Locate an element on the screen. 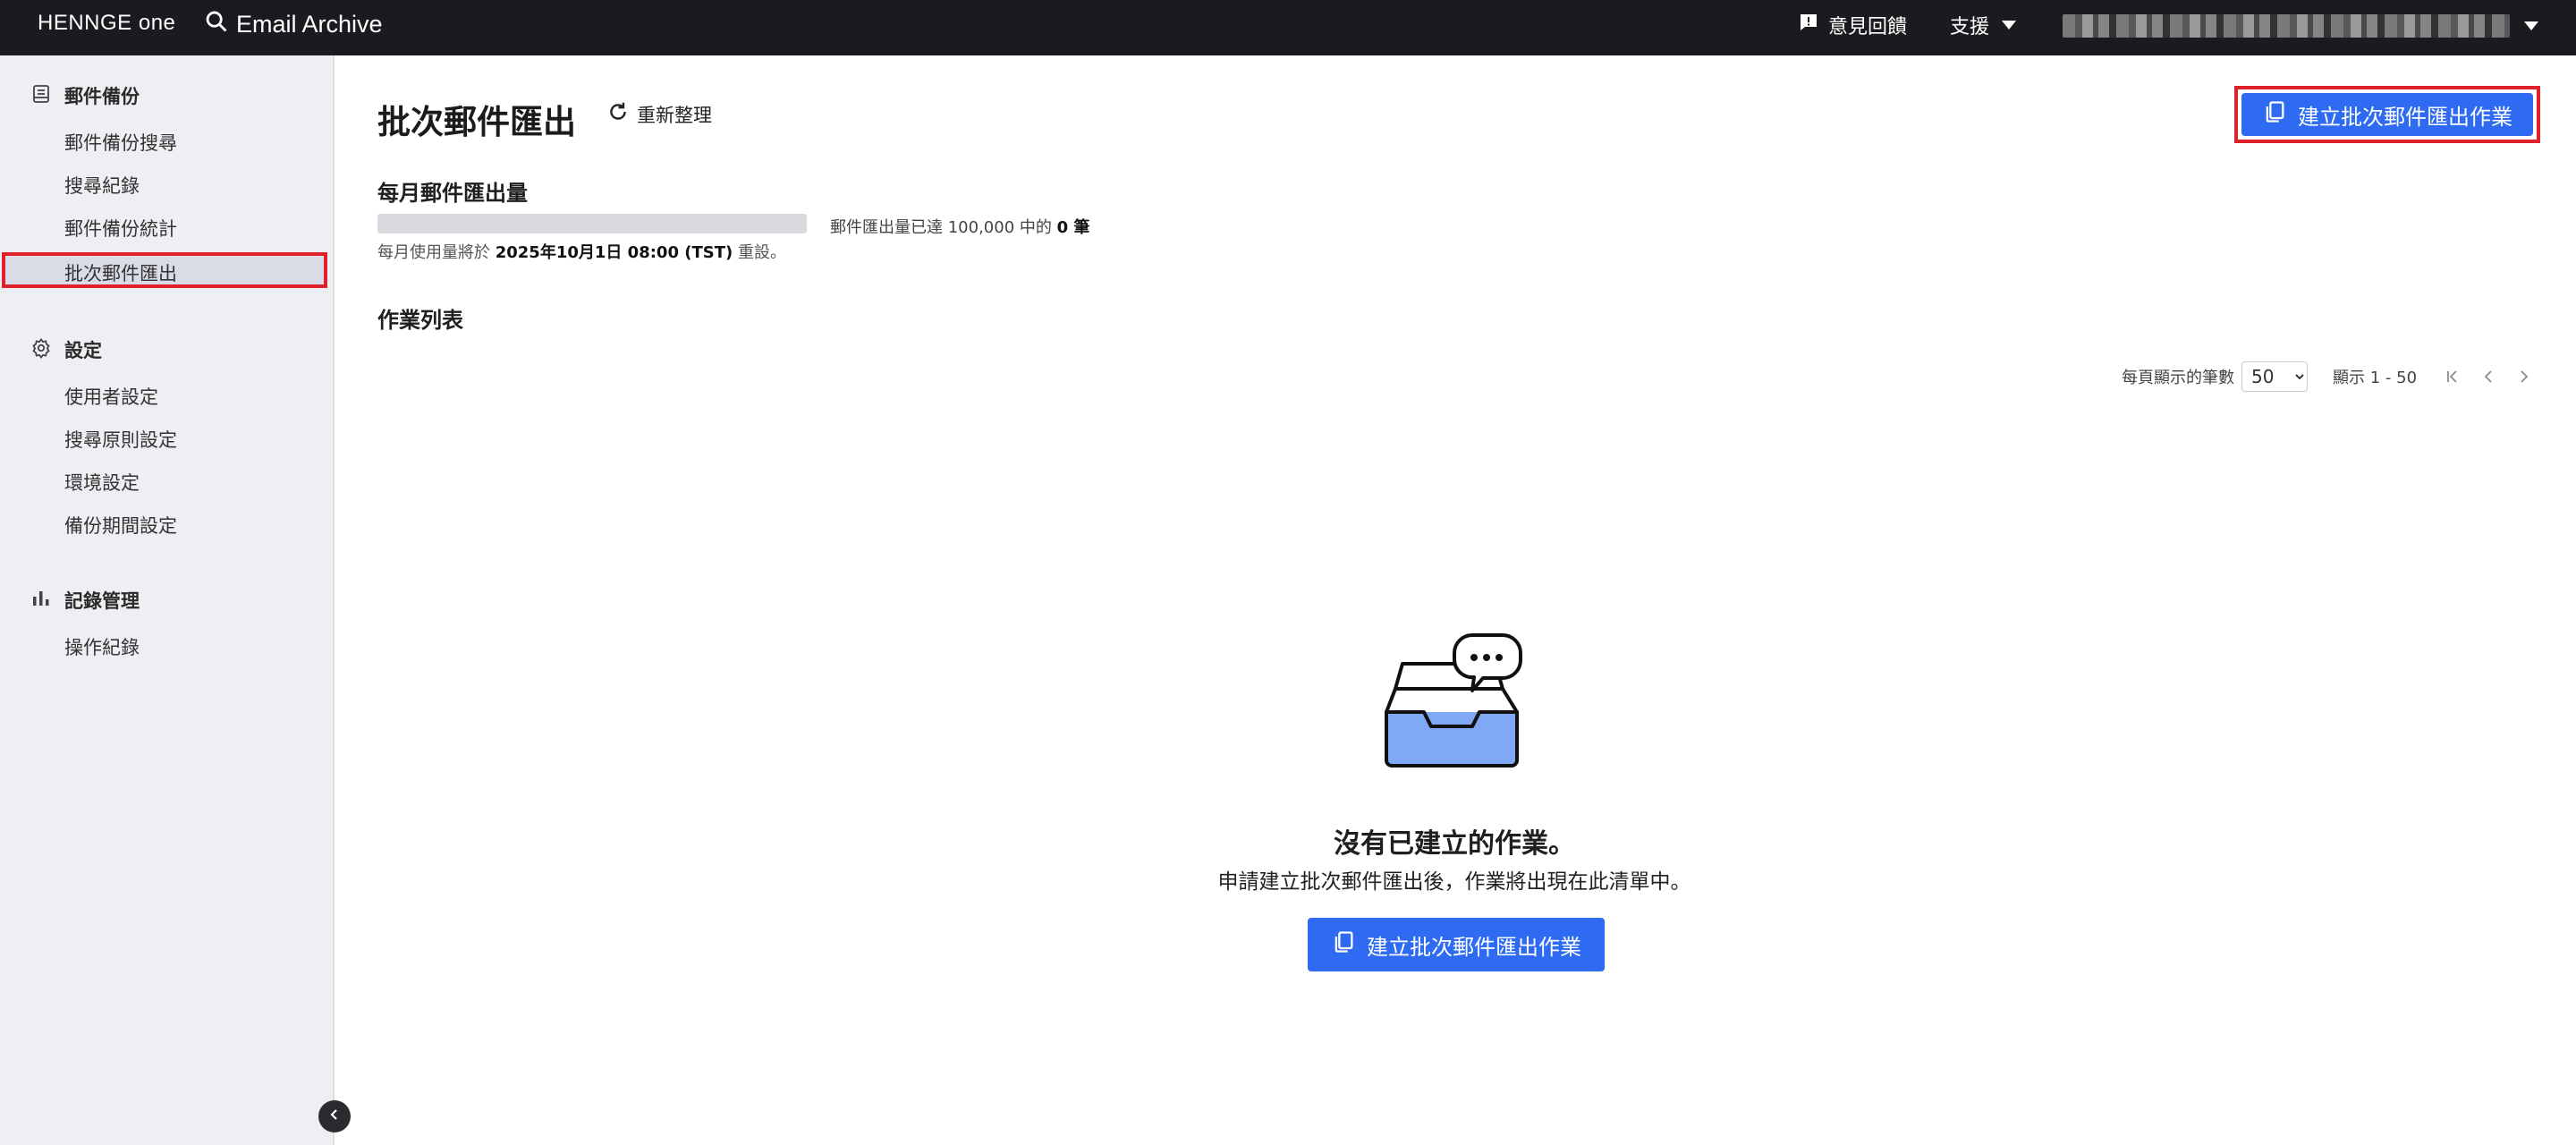  chevron-right-icon is located at coordinates (2525, 376).